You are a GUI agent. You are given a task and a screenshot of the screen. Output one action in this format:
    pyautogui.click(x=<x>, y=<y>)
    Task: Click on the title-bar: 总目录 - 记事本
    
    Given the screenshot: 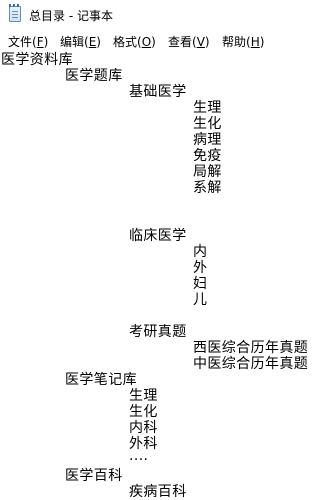 What is the action you would take?
    pyautogui.click(x=165, y=15)
    